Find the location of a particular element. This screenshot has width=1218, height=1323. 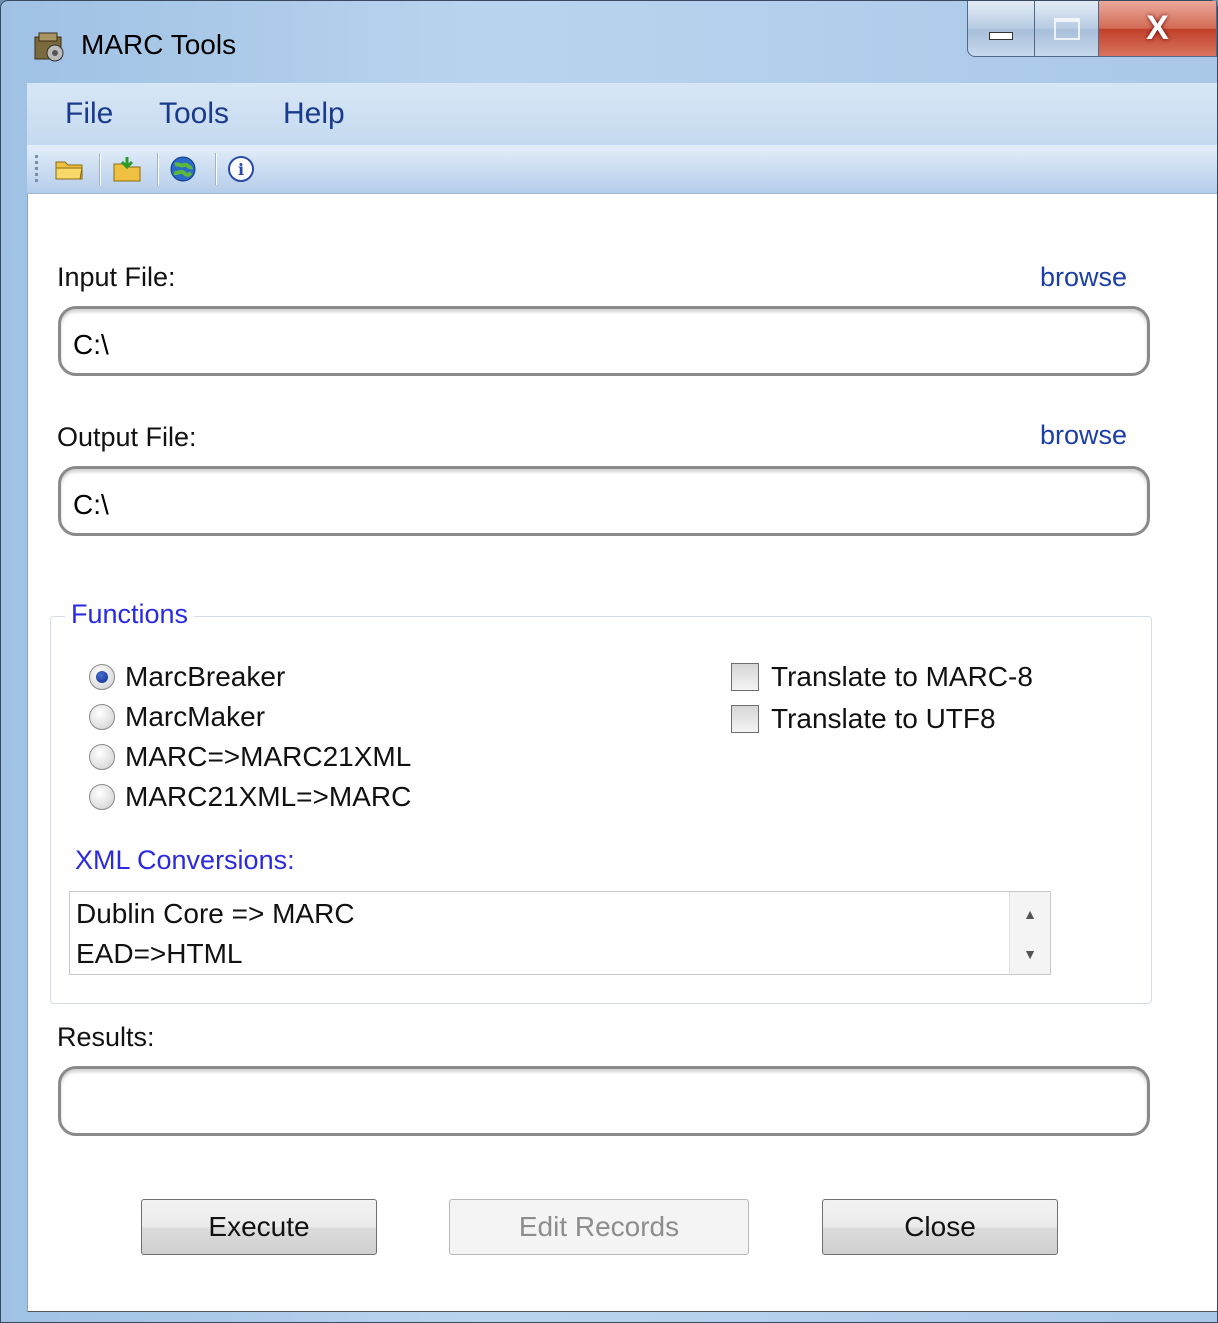

info-icon: i is located at coordinates (241, 169).